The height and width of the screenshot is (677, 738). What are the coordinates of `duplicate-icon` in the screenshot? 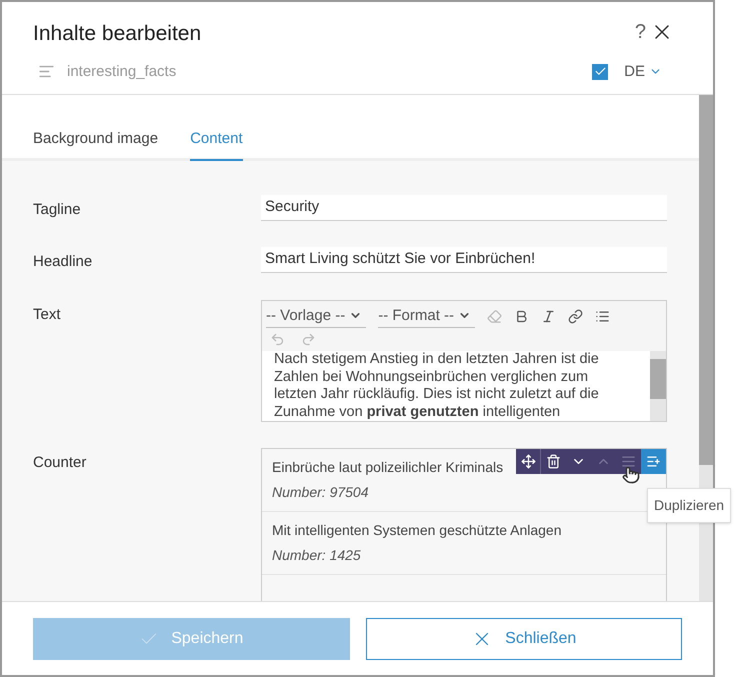 It's located at (653, 461).